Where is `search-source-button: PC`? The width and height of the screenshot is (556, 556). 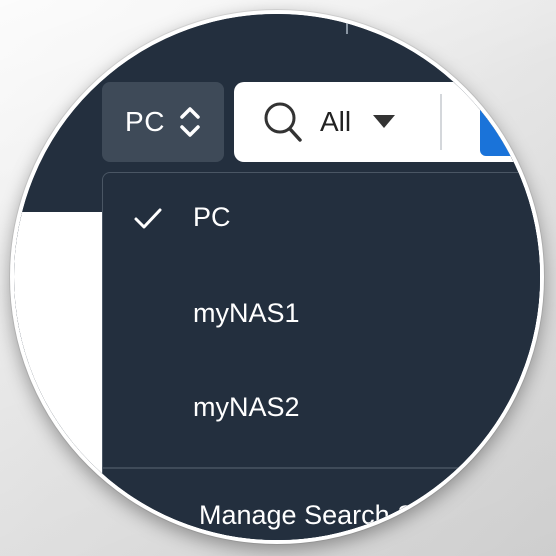 search-source-button: PC is located at coordinates (163, 122).